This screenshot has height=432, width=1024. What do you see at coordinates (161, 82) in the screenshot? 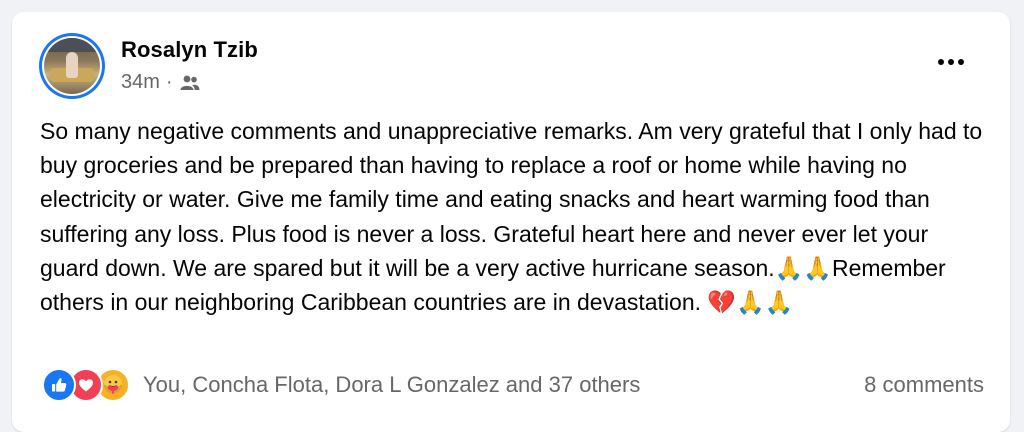
I see `post-meta: 34m ·` at bounding box center [161, 82].